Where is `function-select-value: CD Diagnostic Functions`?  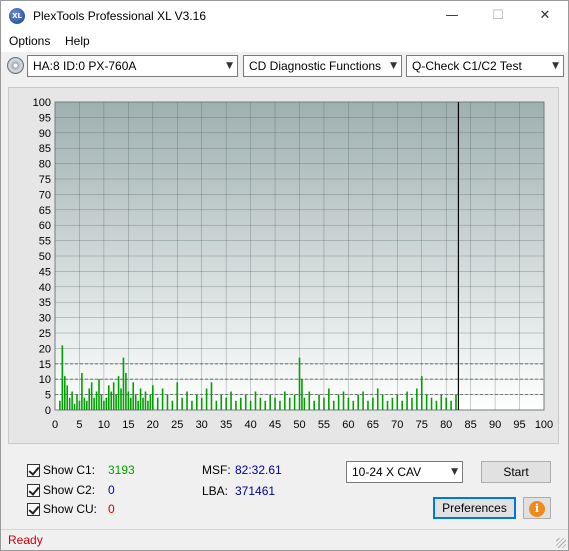 function-select-value: CD Diagnostic Functions is located at coordinates (315, 66).